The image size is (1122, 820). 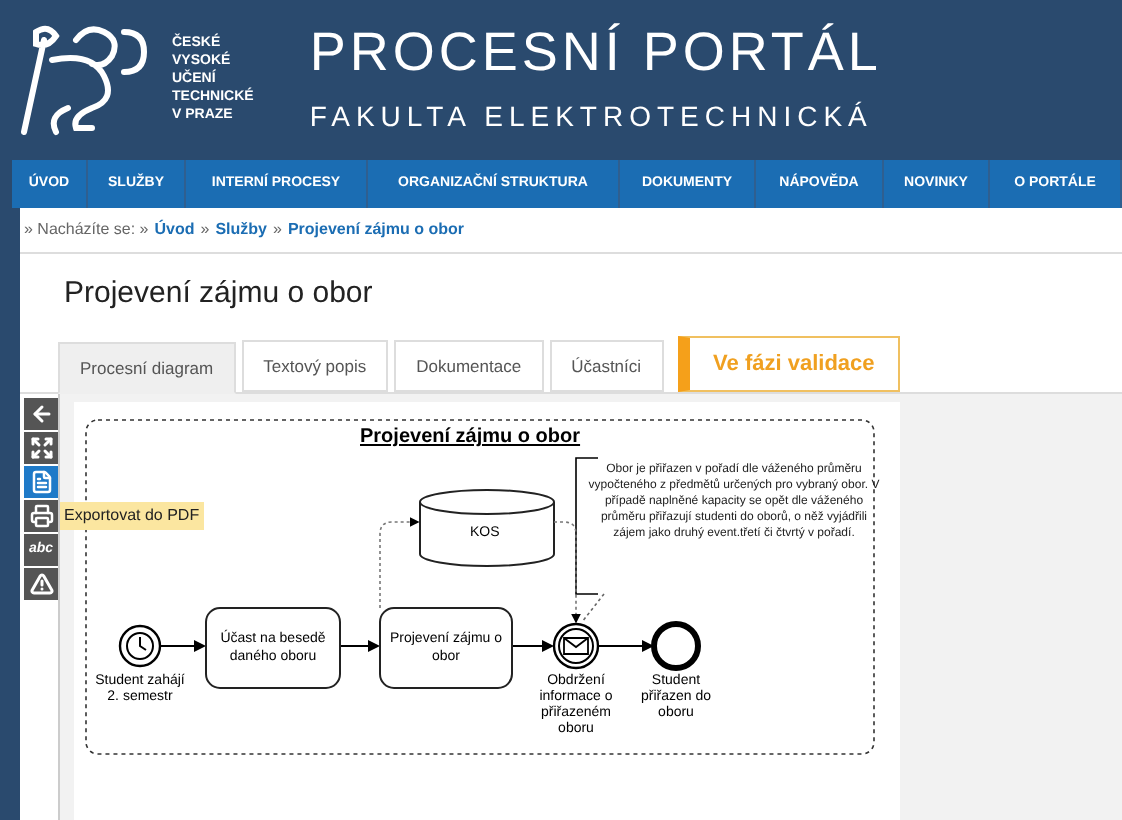 I want to click on breadcrumb-label: » Nacházíte se: », so click(x=86, y=230).